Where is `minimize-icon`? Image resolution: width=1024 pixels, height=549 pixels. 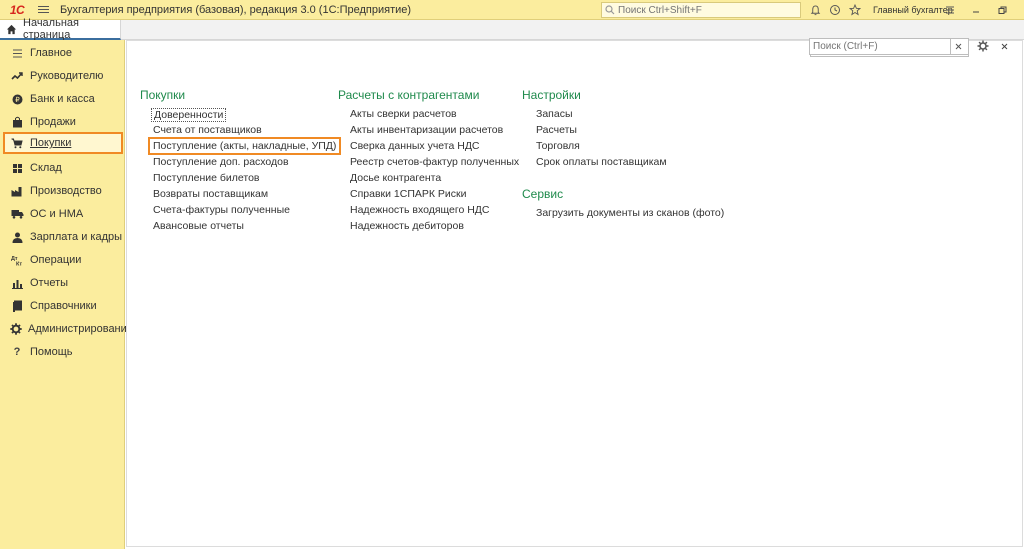 minimize-icon is located at coordinates (976, 10).